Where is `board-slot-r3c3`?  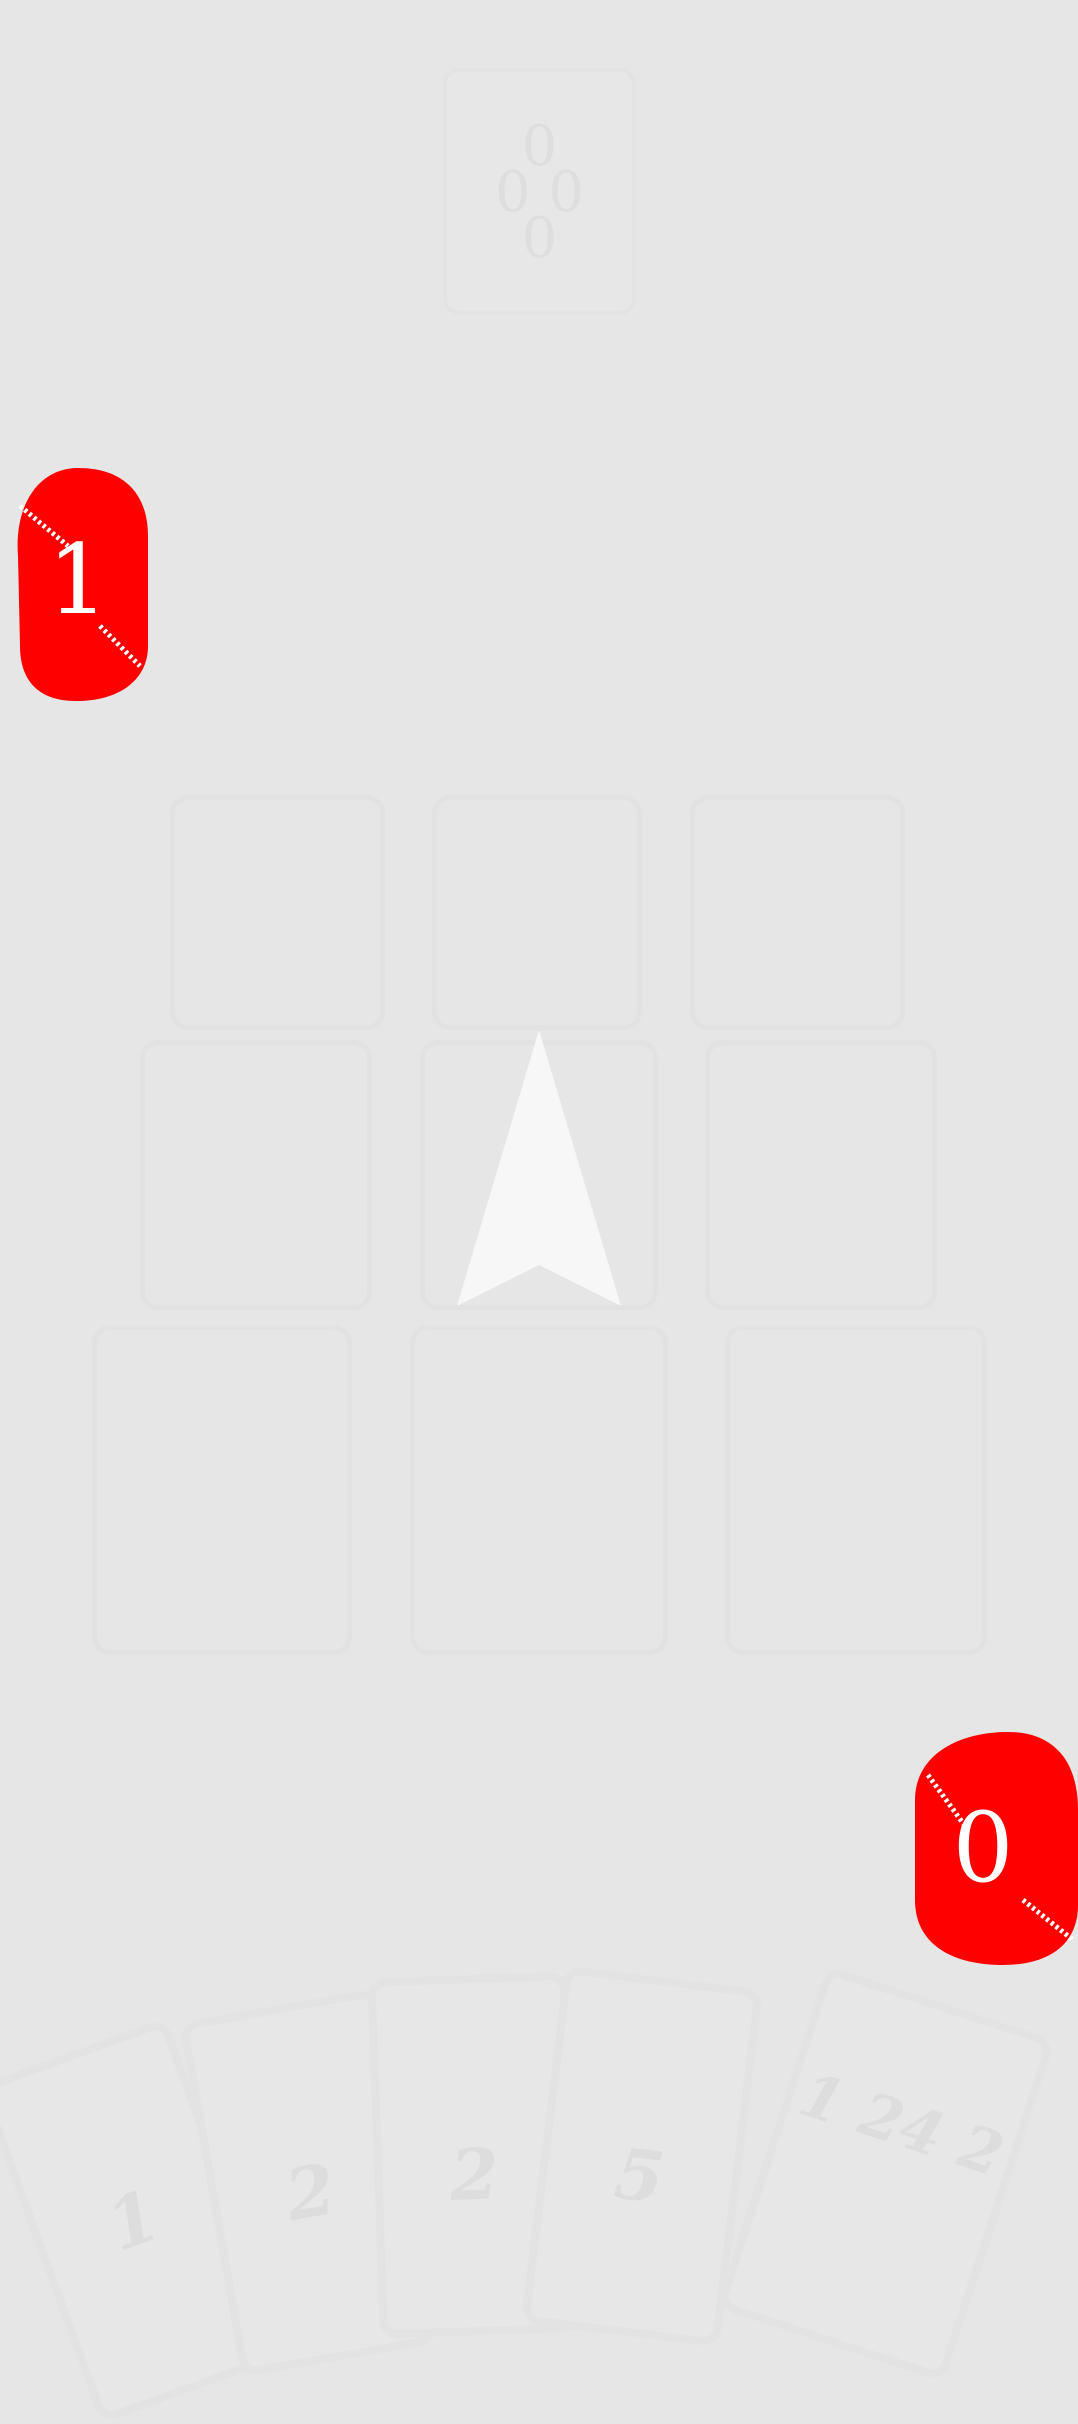 board-slot-r3c3 is located at coordinates (856, 1490).